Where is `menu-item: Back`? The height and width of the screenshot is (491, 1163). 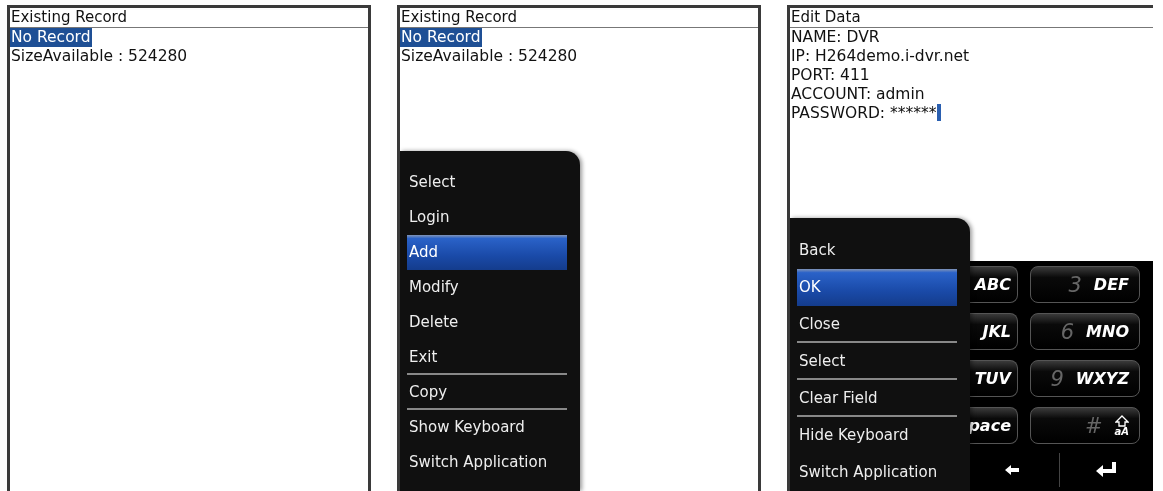
menu-item: Back is located at coordinates (877, 250).